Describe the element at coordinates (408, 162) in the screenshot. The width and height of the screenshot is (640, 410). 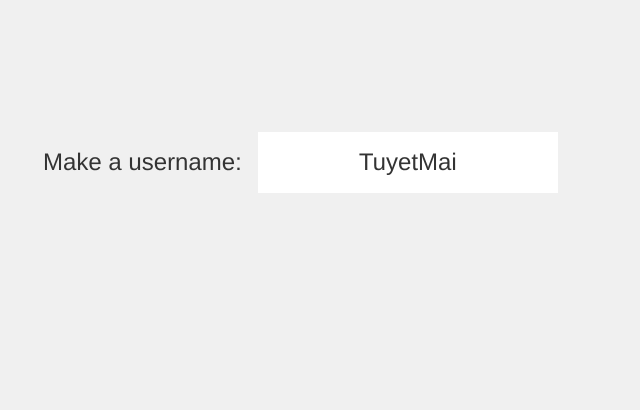
I see `username-field: TuyetMai` at that location.